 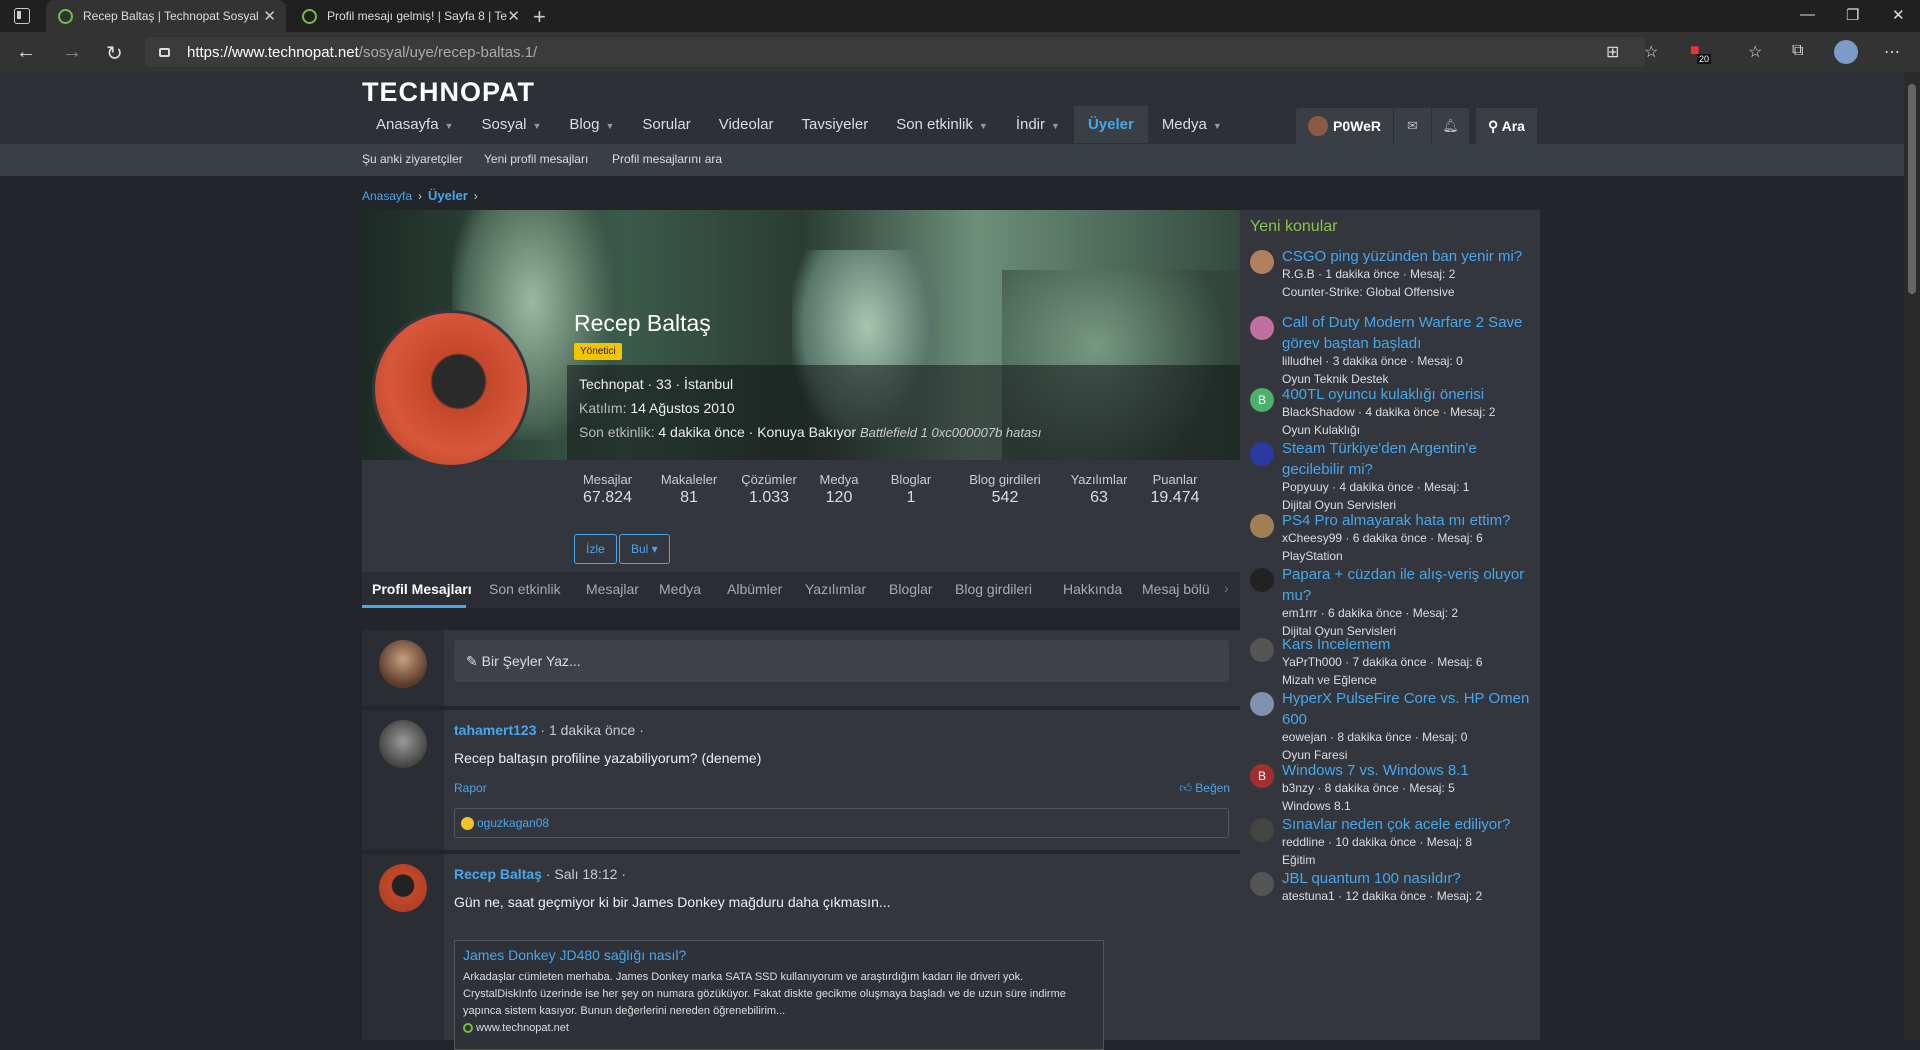 What do you see at coordinates (114, 53) in the screenshot?
I see `refresh-icon: ↻` at bounding box center [114, 53].